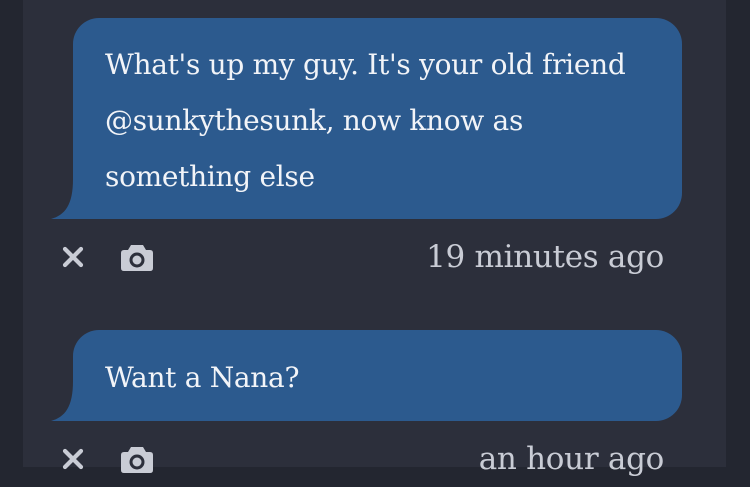  I want to click on timestamp: 19 minutes ago, so click(545, 257).